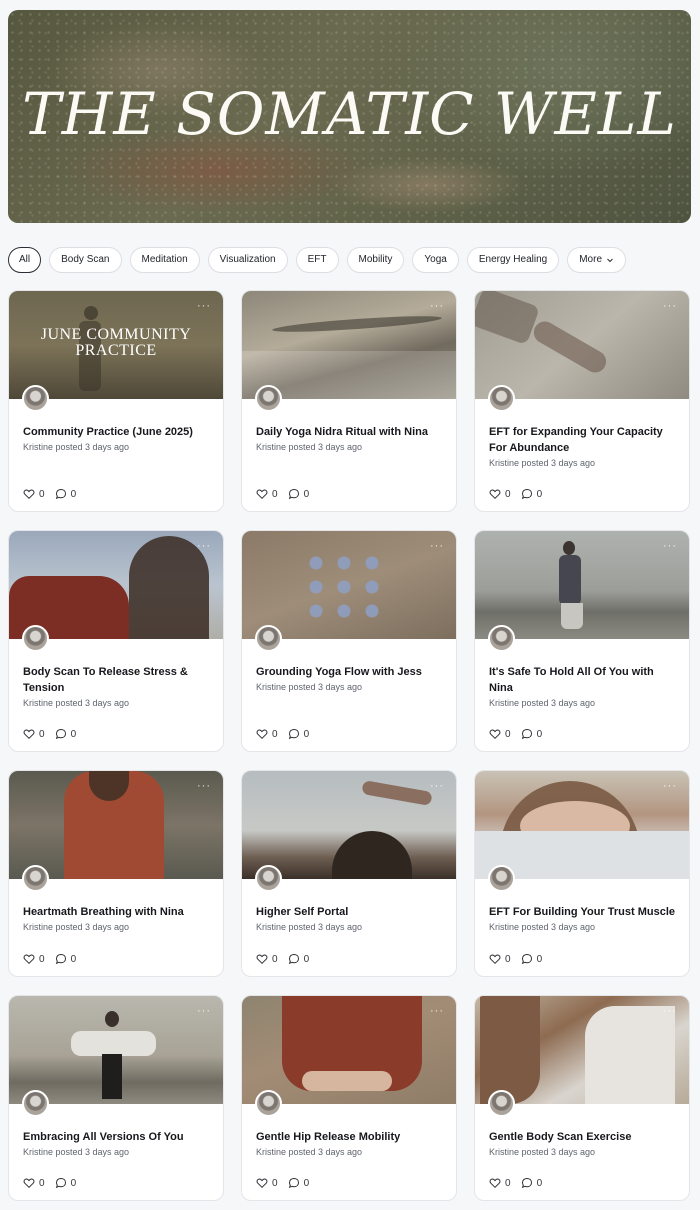 The image size is (700, 1210). I want to click on post-title: EFT For Building Your Trust Muscle, so click(583, 912).